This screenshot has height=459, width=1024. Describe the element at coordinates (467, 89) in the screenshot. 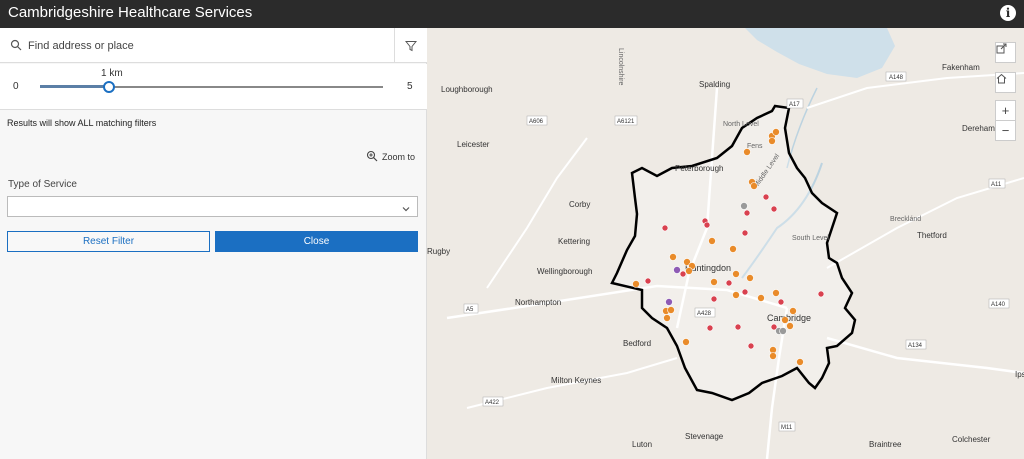

I see `place-label: Loughborough` at that location.